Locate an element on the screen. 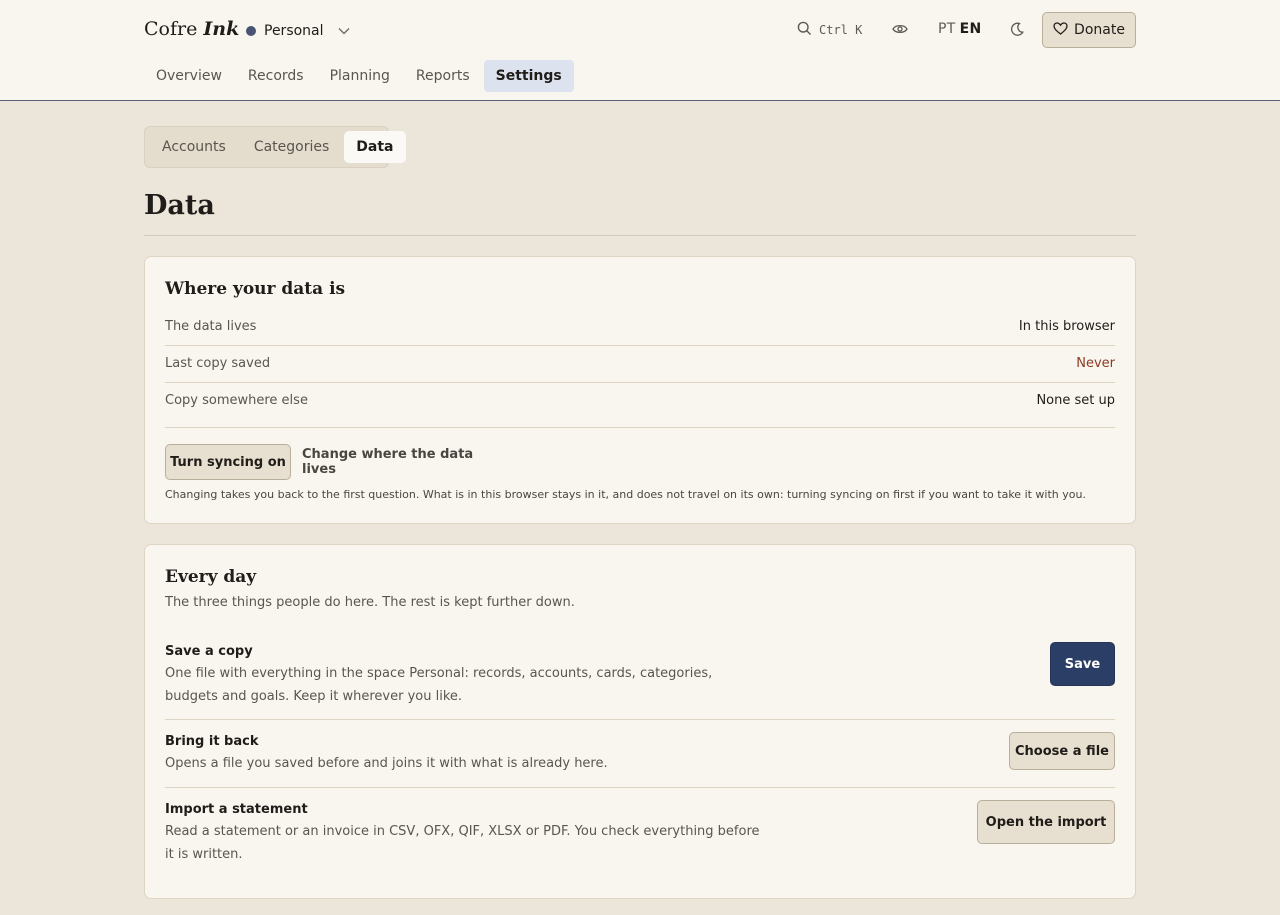 This screenshot has width=1280, height=915. every-day-title: Every day is located at coordinates (211, 577).